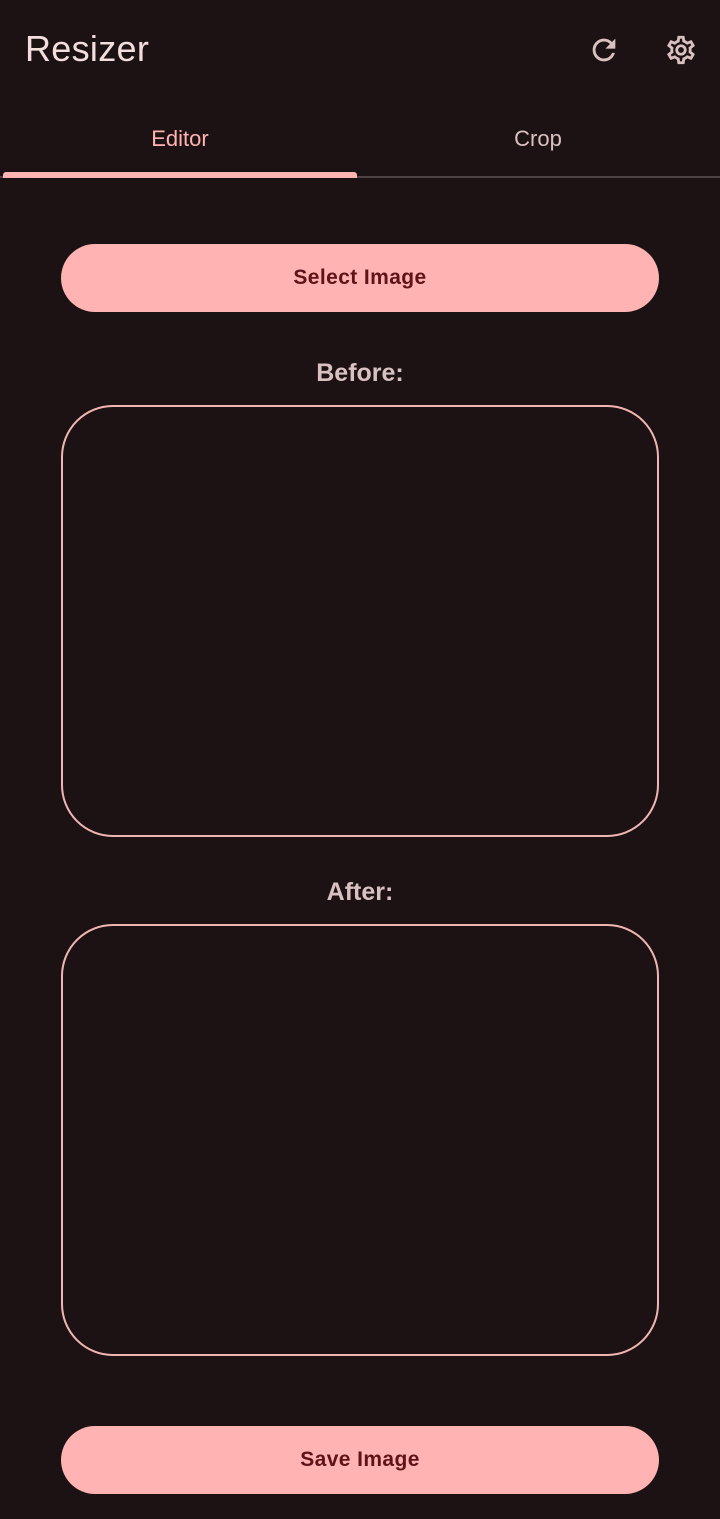 The height and width of the screenshot is (1519, 720). Describe the element at coordinates (360, 50) in the screenshot. I see `top-app-bar: Resizer` at that location.